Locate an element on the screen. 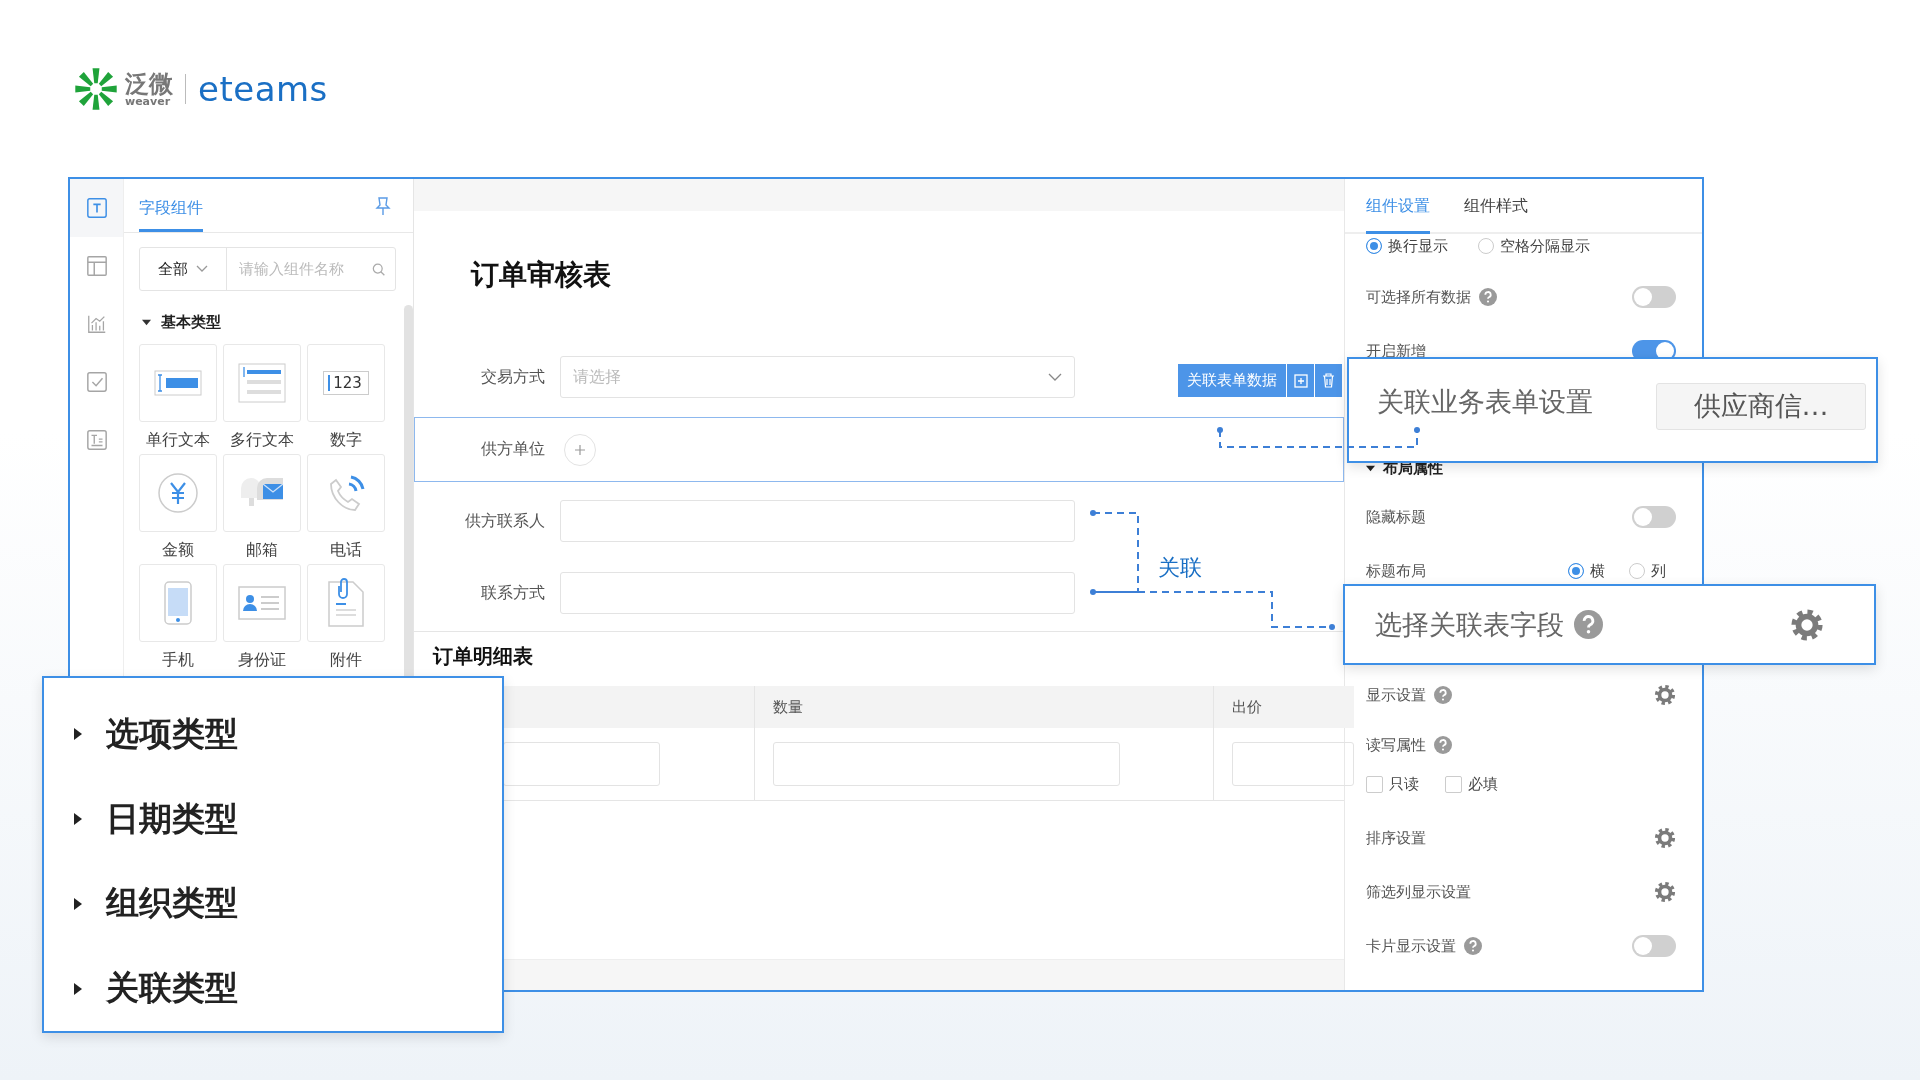 The height and width of the screenshot is (1080, 1920). field-label: 供方联系人 is located at coordinates (504, 521).